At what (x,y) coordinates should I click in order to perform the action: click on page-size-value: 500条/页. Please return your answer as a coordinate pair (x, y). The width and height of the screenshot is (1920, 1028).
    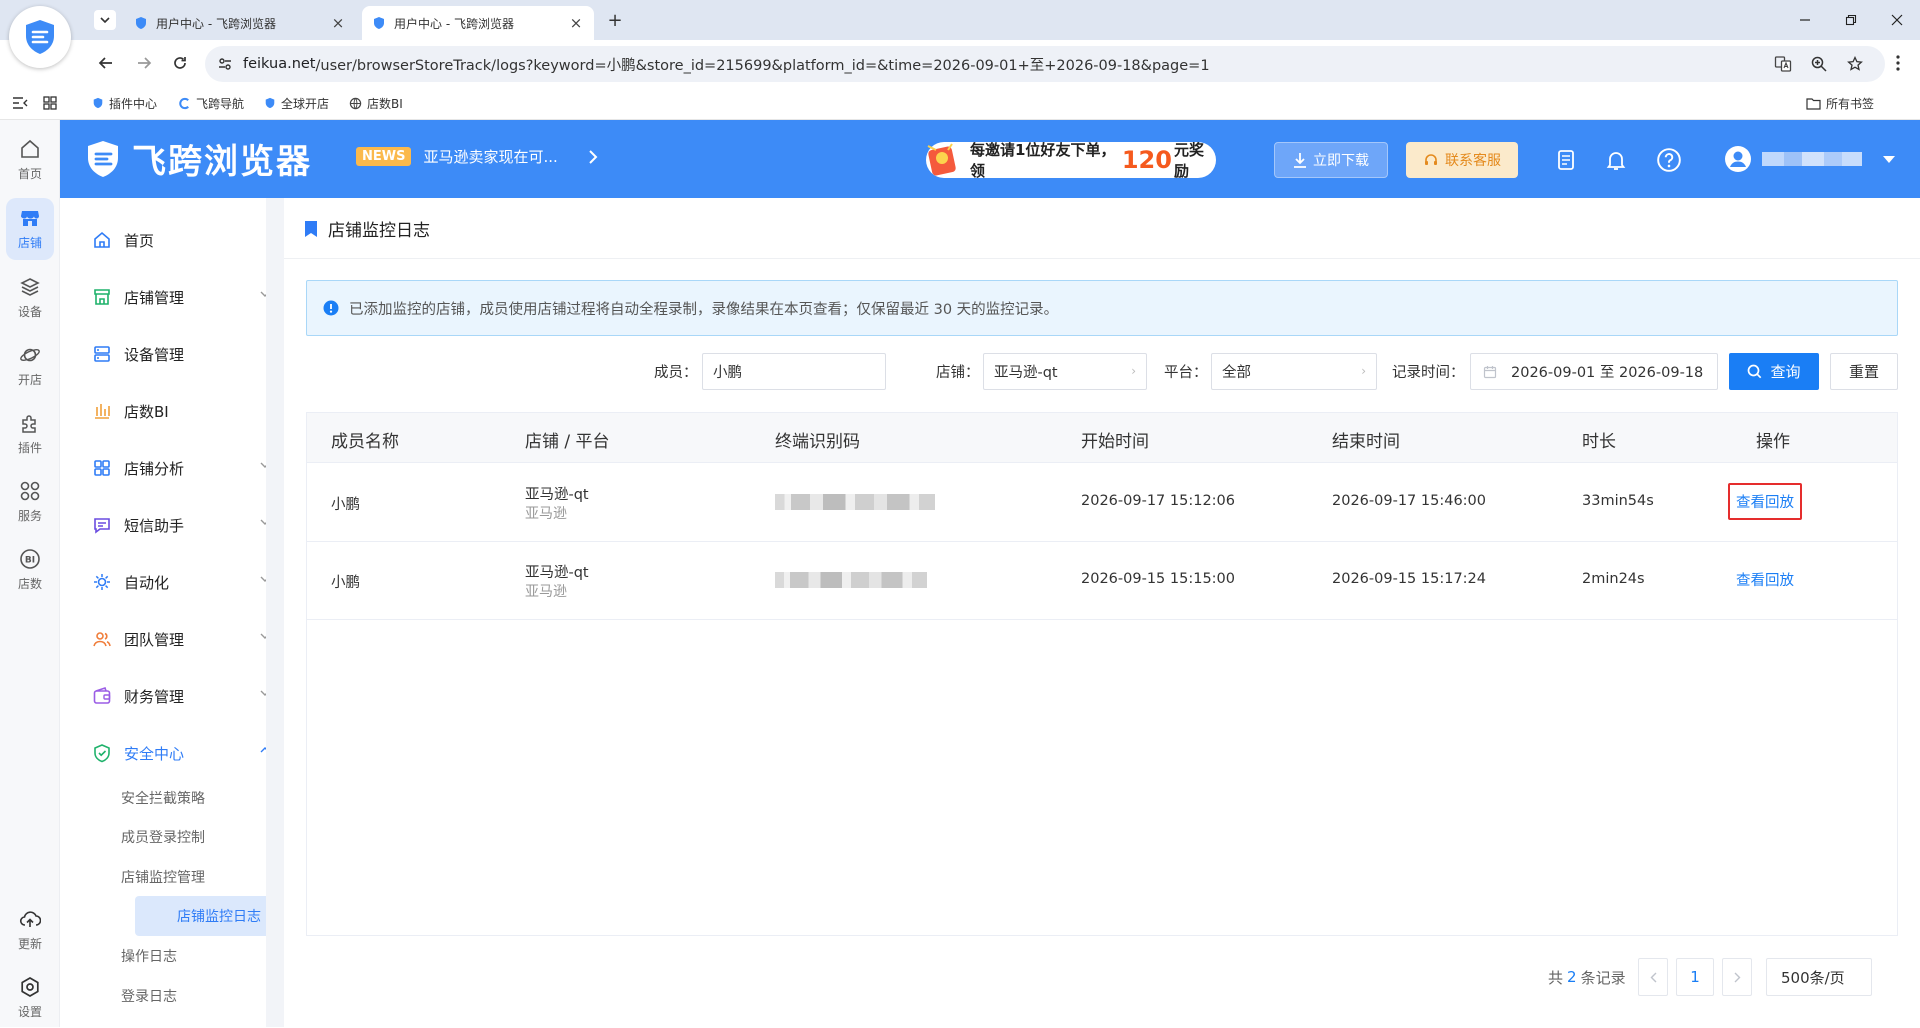
    Looking at the image, I should click on (1813, 977).